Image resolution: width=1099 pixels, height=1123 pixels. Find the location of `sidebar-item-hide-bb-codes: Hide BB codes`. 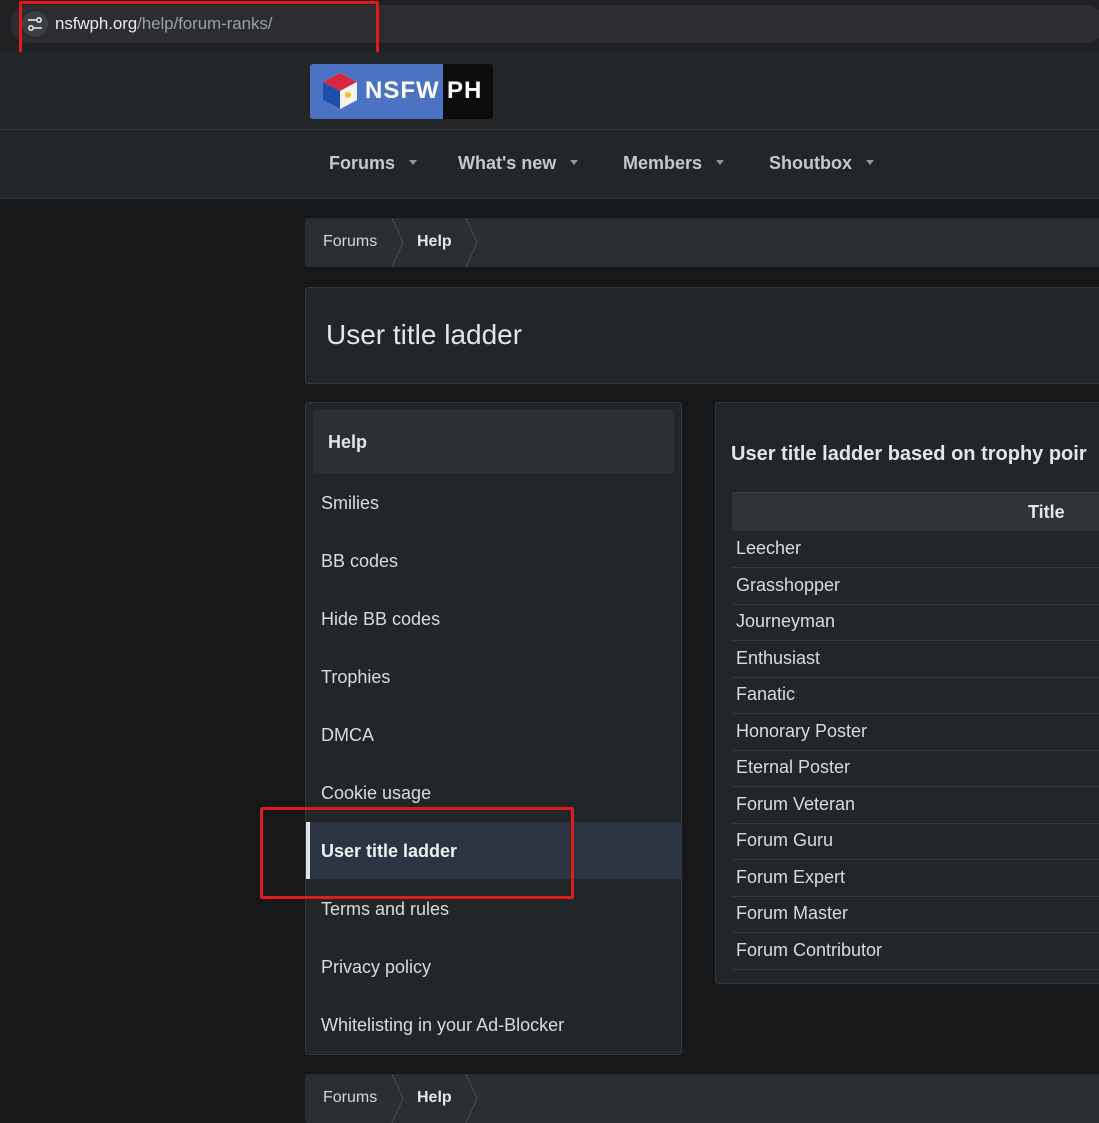

sidebar-item-hide-bb-codes: Hide BB codes is located at coordinates (493, 618).